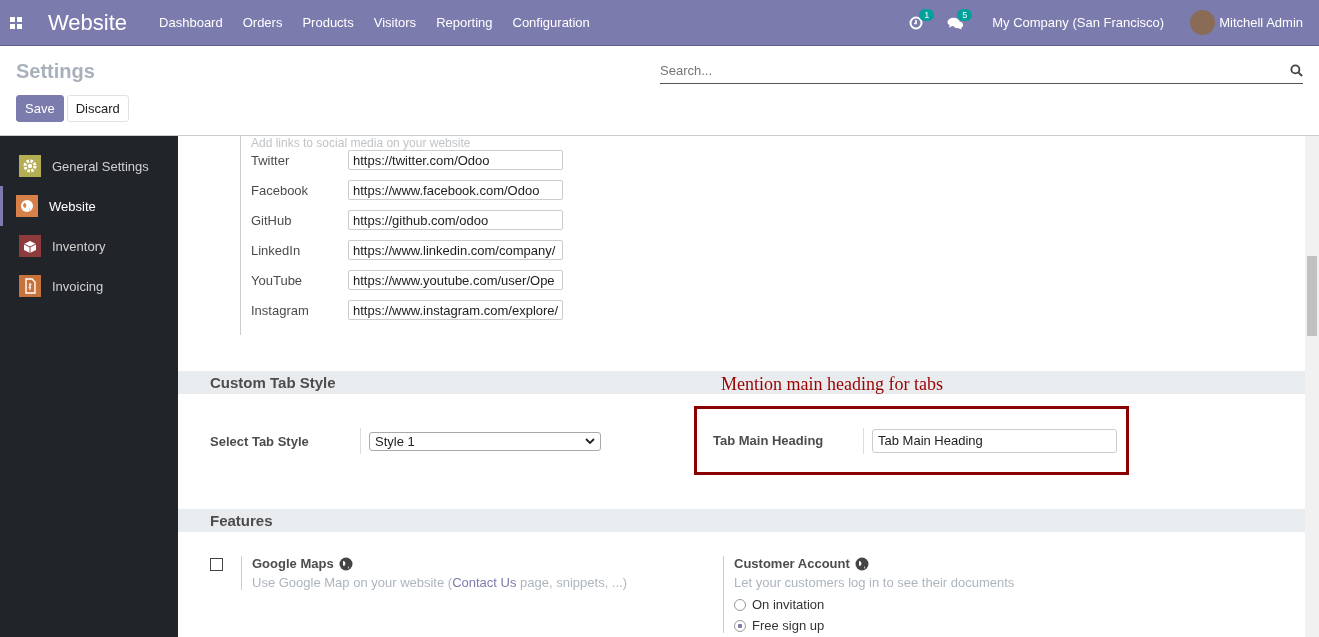  I want to click on menu-item: Products, so click(328, 22).